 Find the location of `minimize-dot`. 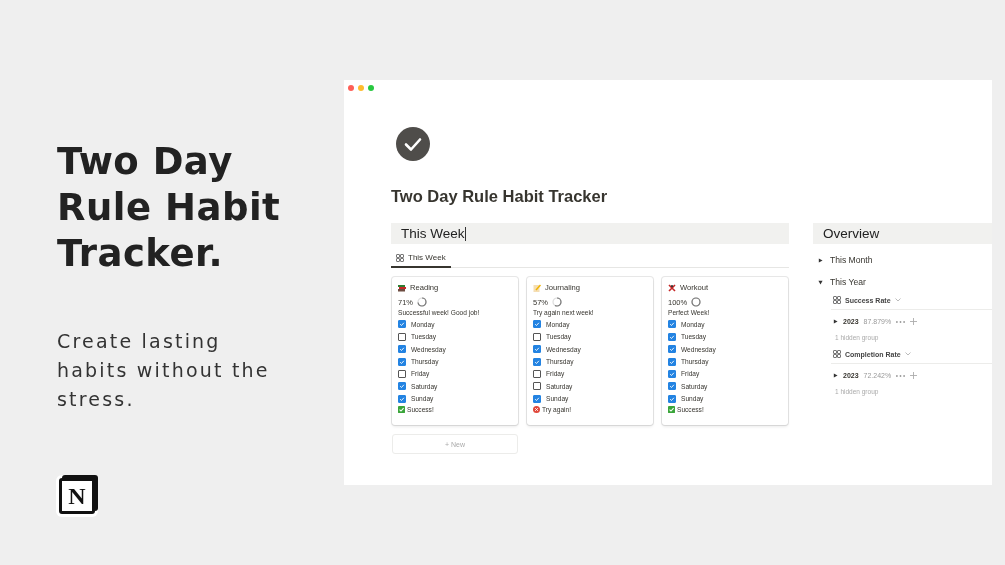

minimize-dot is located at coordinates (361, 88).